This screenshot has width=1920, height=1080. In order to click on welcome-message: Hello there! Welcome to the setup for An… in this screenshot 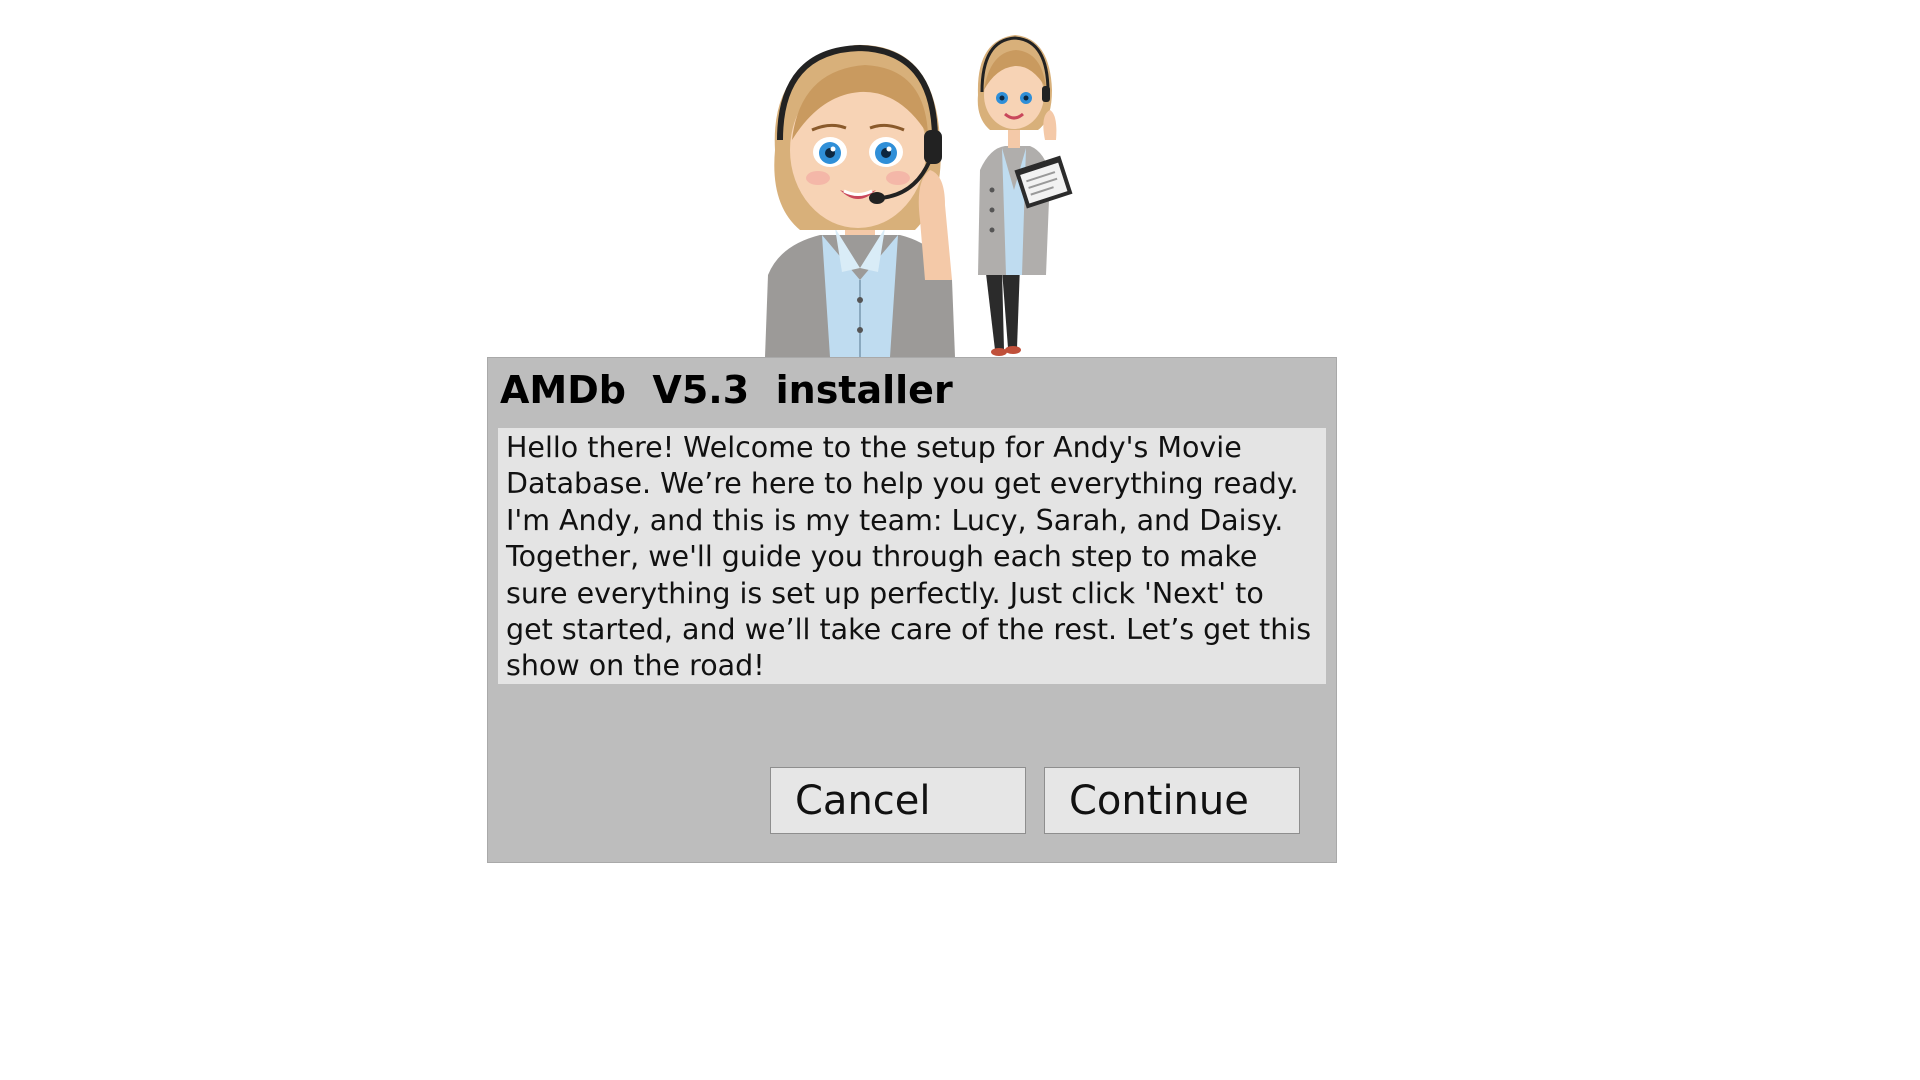, I will do `click(909, 557)`.